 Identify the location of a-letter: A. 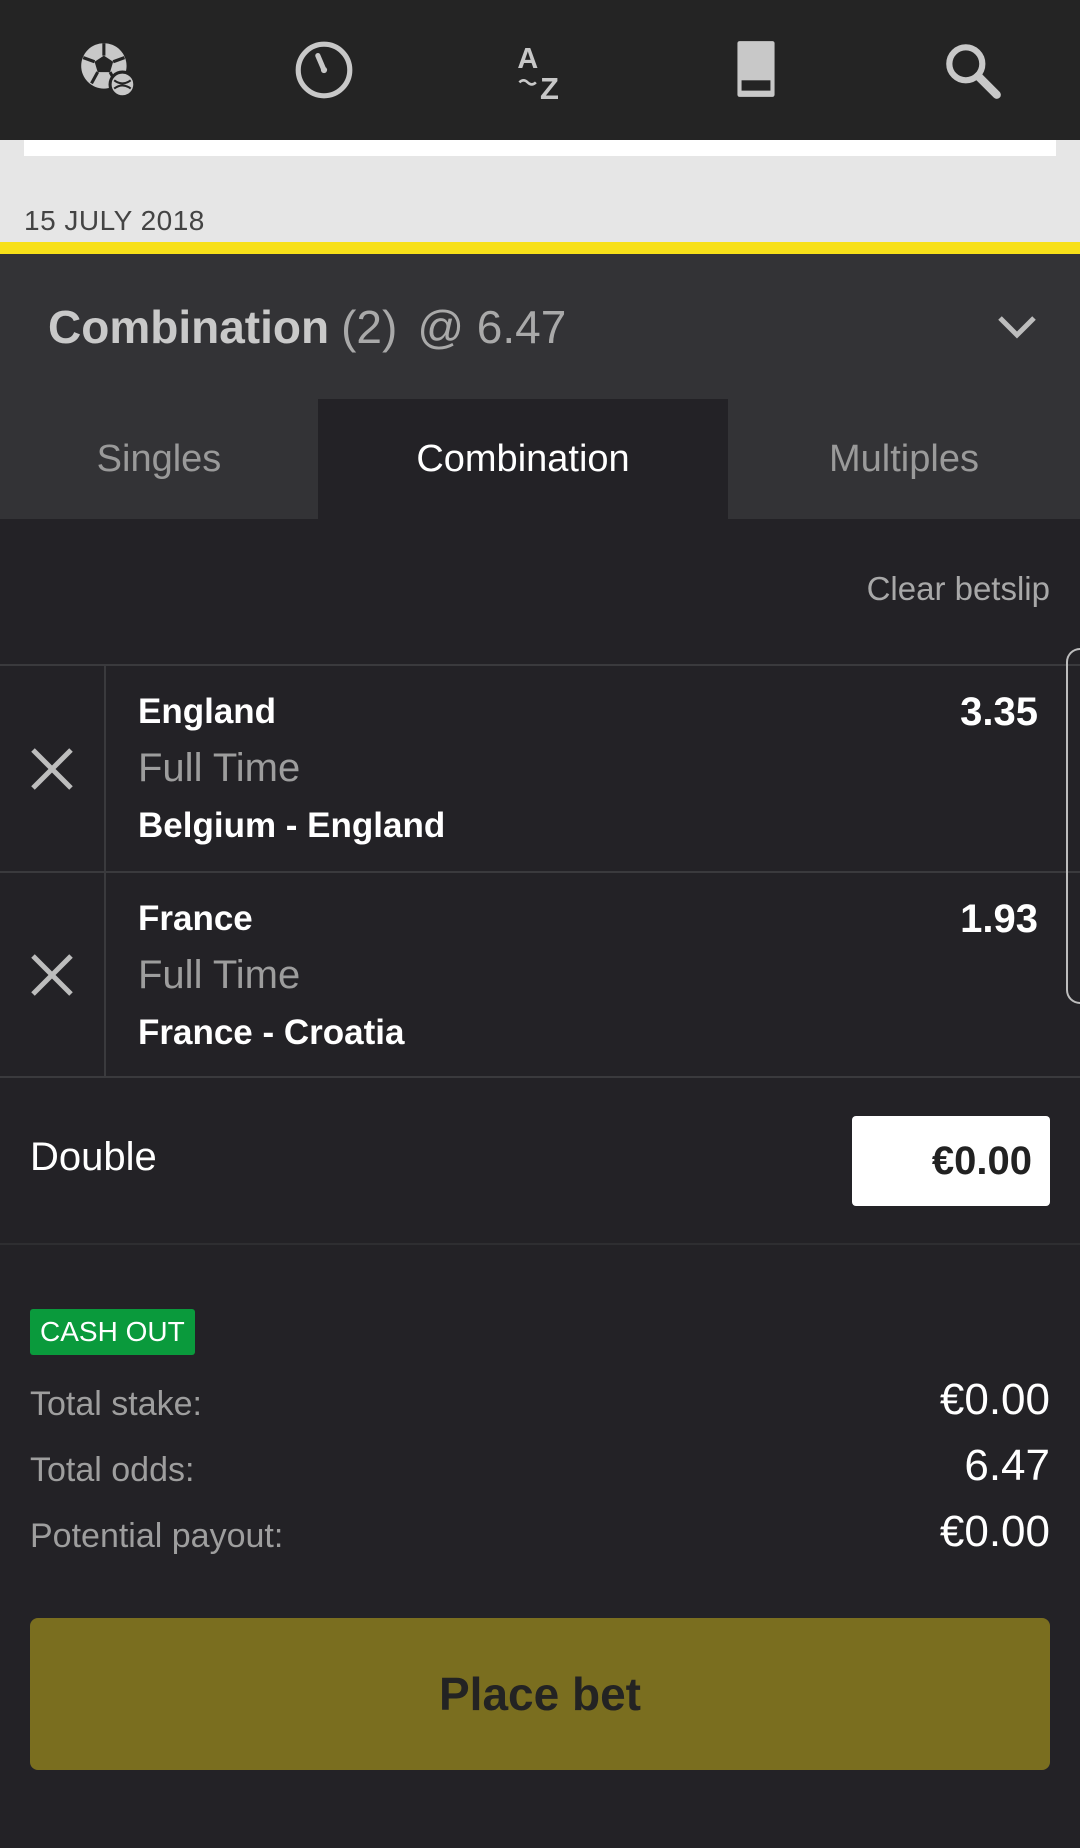
(527, 59).